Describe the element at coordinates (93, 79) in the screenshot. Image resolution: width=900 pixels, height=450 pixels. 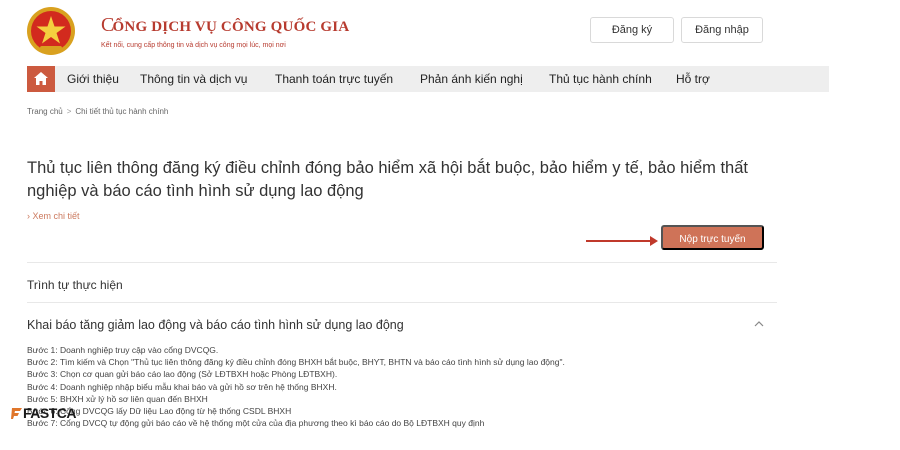
I see `nav-item-gioi-thieu: Giới thiệu` at that location.